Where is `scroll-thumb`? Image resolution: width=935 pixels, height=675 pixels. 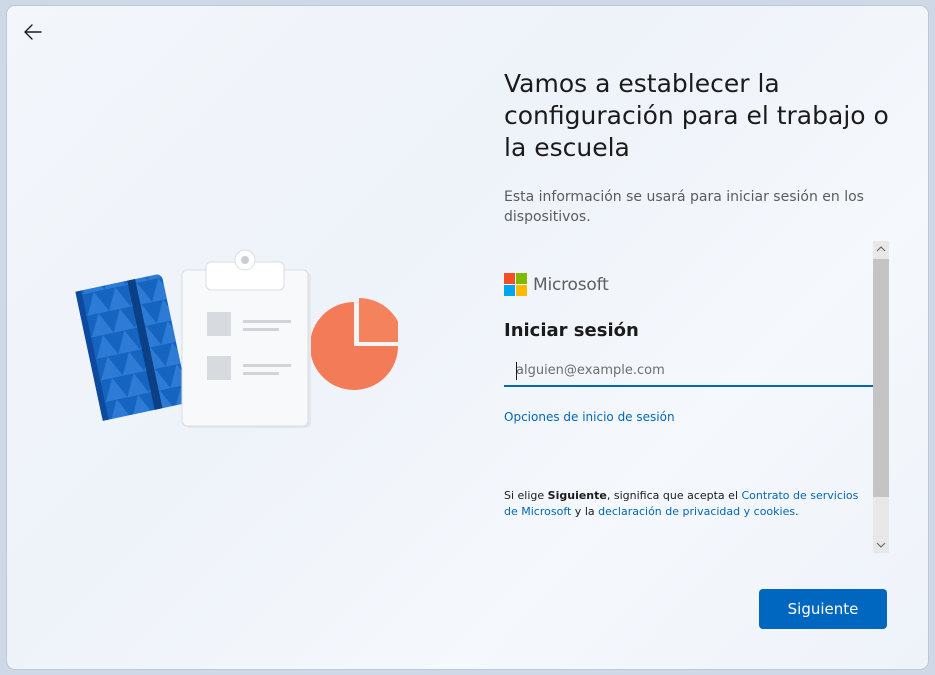 scroll-thumb is located at coordinates (881, 378).